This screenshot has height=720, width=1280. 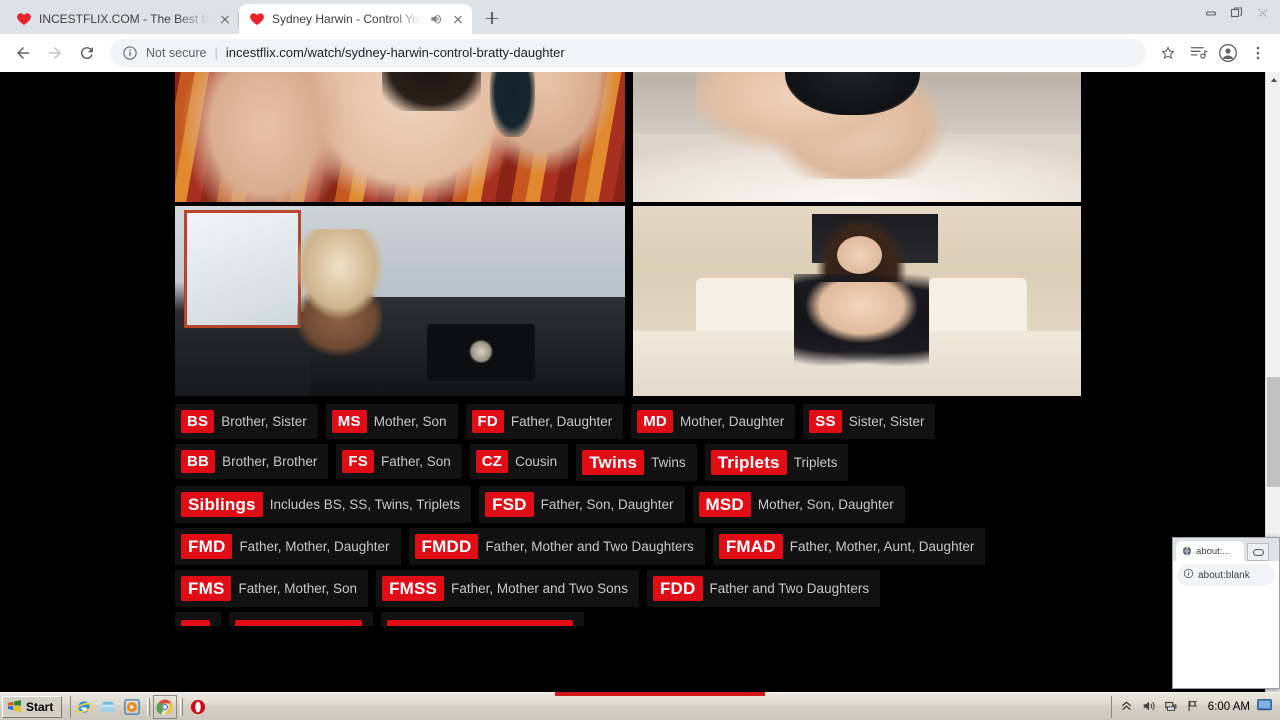 I want to click on tag-badge: FS Father, Son, so click(x=399, y=461).